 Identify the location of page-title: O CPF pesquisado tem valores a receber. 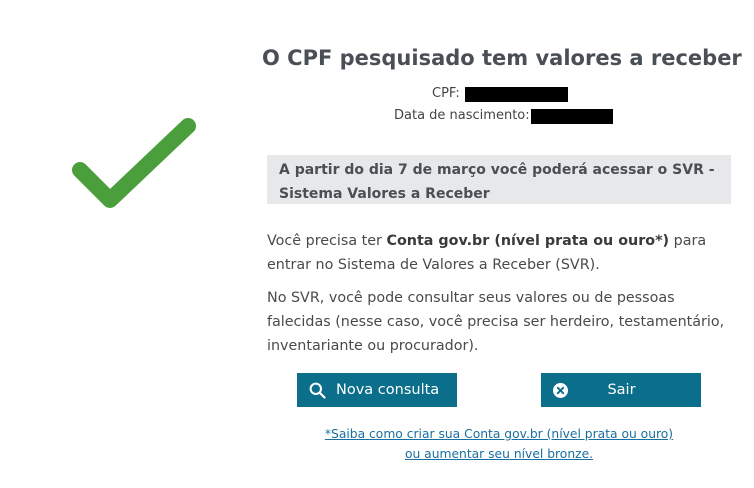
(502, 58).